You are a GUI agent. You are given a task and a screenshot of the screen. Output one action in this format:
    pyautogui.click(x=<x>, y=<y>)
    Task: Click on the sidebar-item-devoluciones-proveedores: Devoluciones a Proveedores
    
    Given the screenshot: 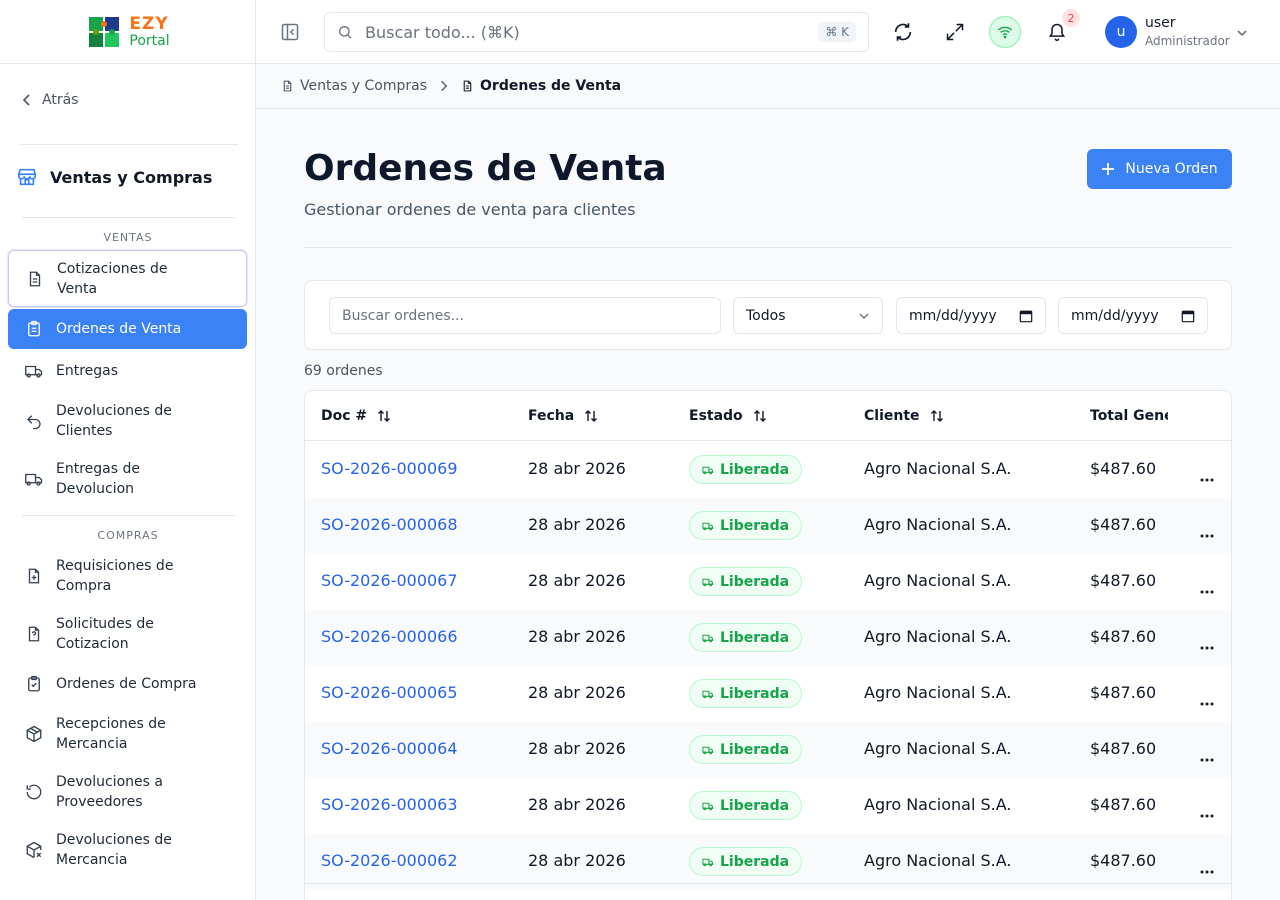 What is the action you would take?
    pyautogui.click(x=127, y=792)
    